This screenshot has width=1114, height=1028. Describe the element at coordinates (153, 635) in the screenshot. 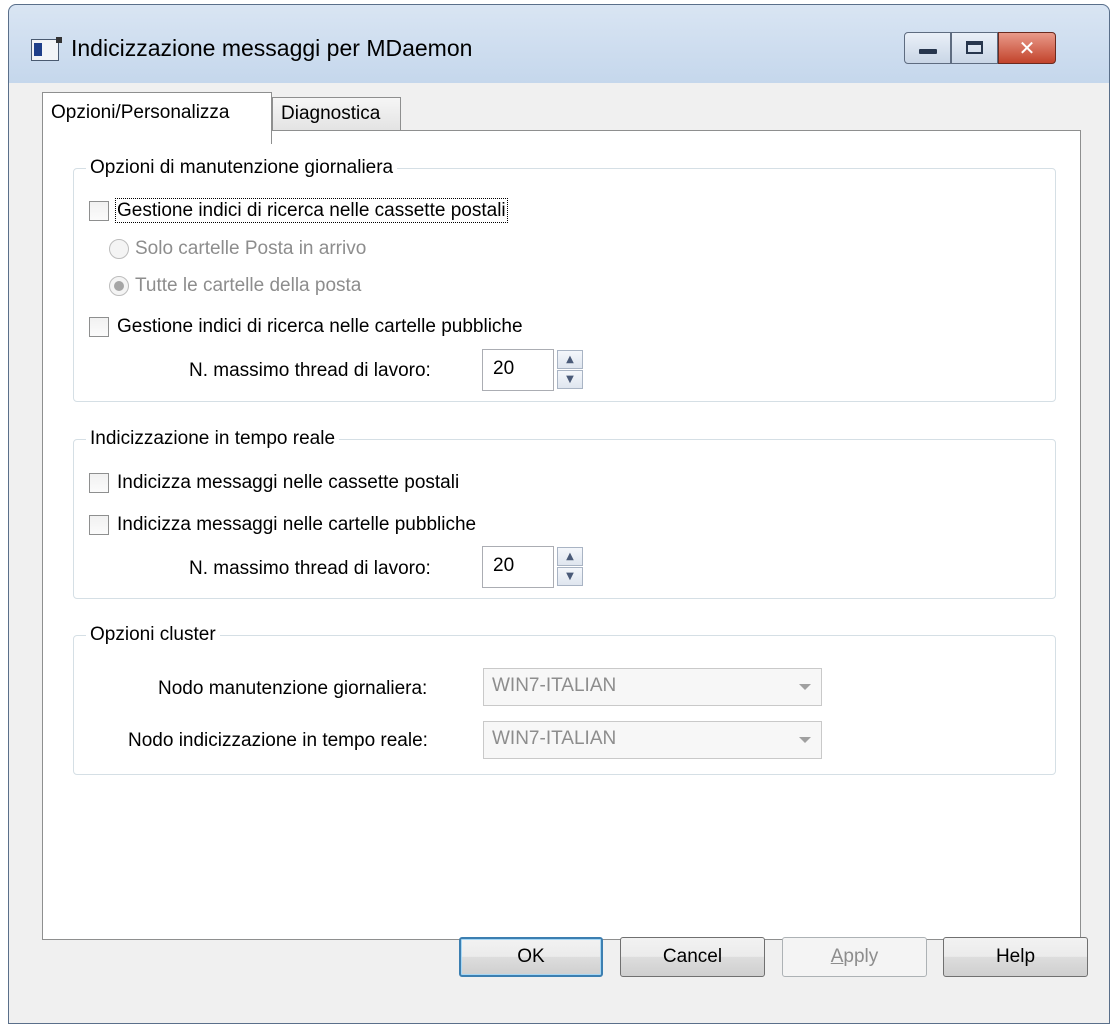

I see `cluster-legend: Opzioni cluster` at that location.